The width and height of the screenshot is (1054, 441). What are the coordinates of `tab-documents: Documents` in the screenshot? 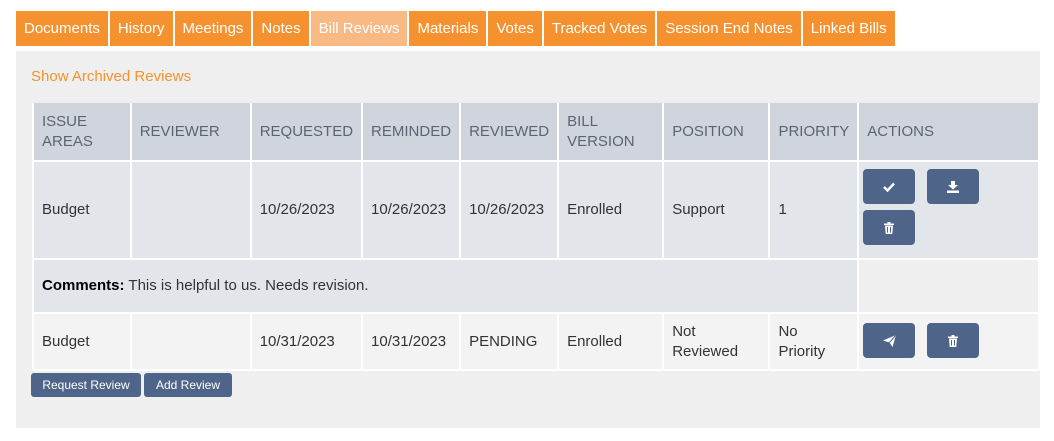 It's located at (62, 28).